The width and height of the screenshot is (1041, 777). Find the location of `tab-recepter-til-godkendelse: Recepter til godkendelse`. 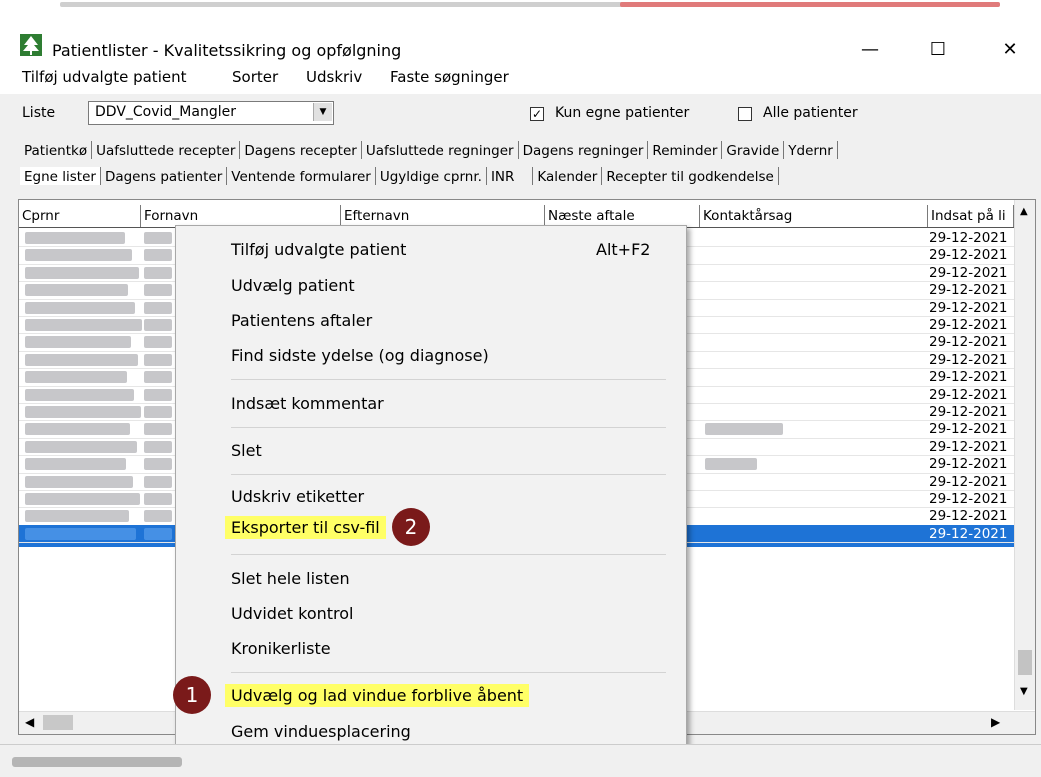

tab-recepter-til-godkendelse: Recepter til godkendelse is located at coordinates (690, 176).